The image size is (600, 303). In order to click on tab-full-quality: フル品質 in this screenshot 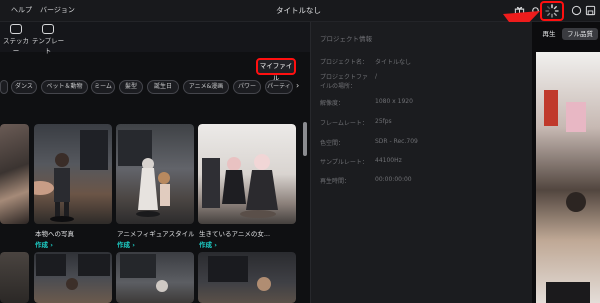, I will do `click(580, 34)`.